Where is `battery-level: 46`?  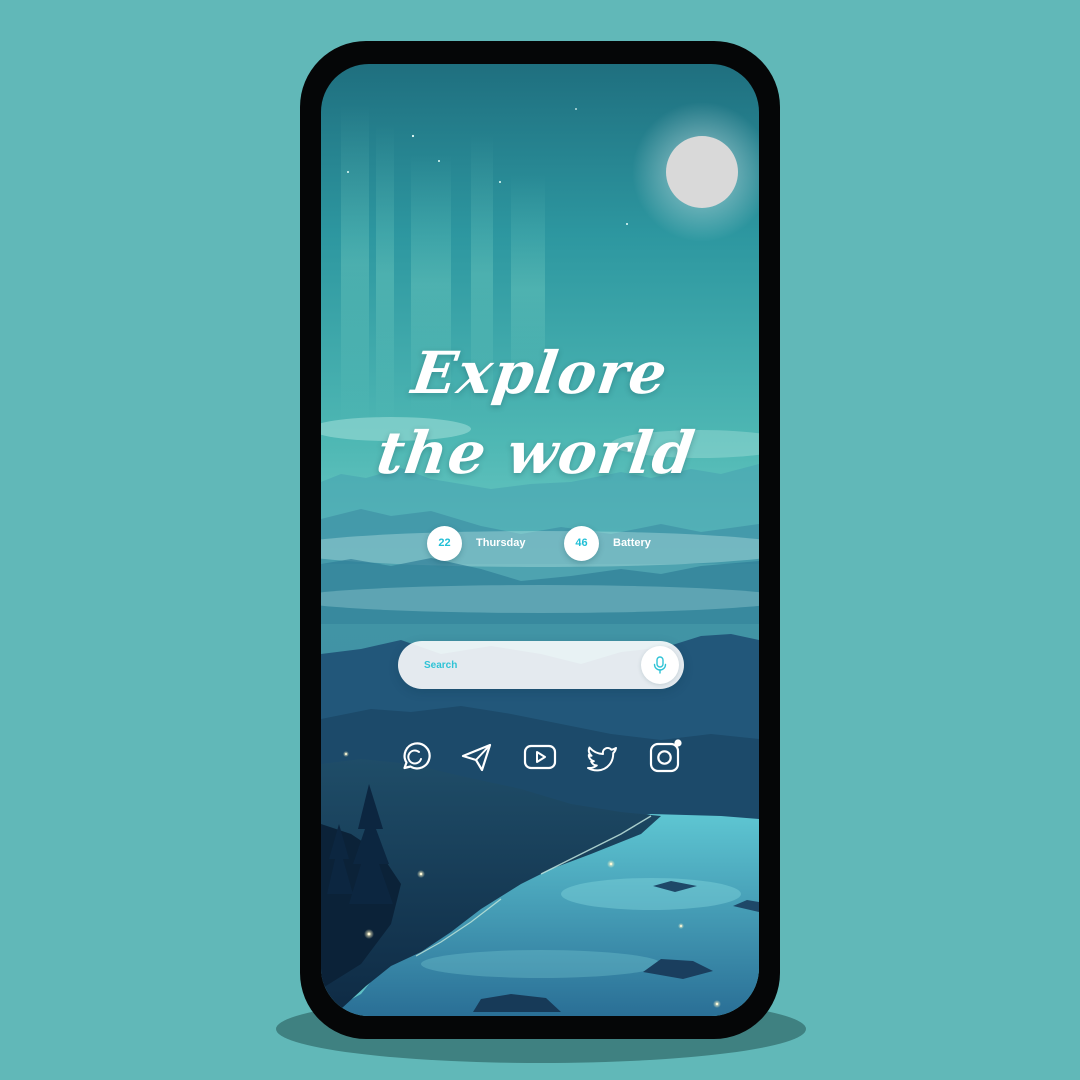
battery-level: 46 is located at coordinates (581, 543).